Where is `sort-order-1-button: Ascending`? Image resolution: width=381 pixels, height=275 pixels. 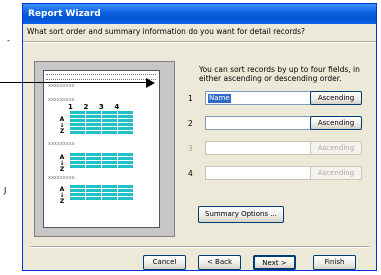
sort-order-1-button: Ascending is located at coordinates (336, 98).